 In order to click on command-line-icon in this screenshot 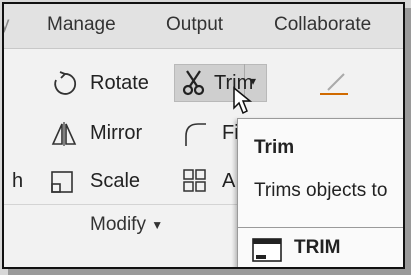, I will do `click(267, 250)`.